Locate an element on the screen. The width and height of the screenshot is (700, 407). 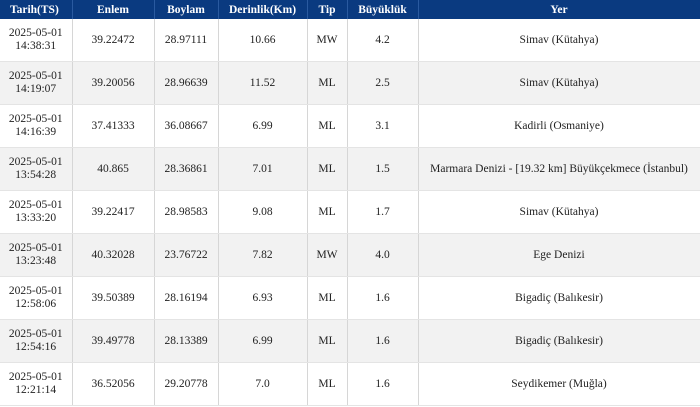
cell-yer: Kadirli (Osmaniye) is located at coordinates (559, 126).